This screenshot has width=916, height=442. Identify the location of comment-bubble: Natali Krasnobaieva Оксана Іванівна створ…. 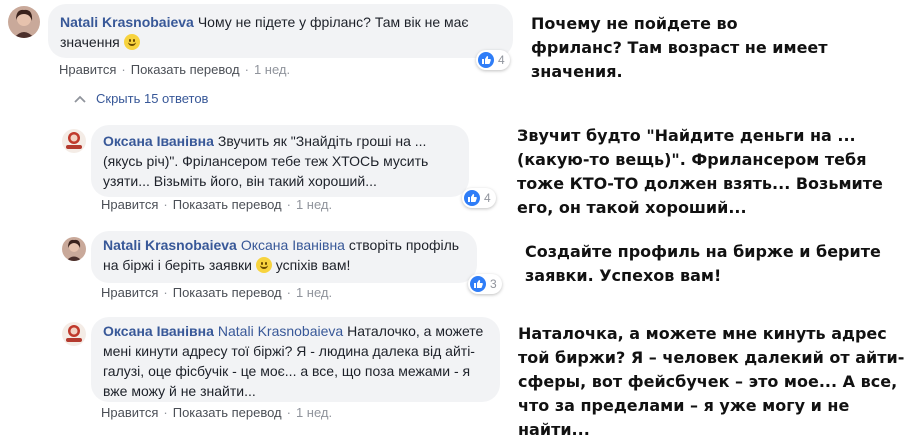
(284, 257).